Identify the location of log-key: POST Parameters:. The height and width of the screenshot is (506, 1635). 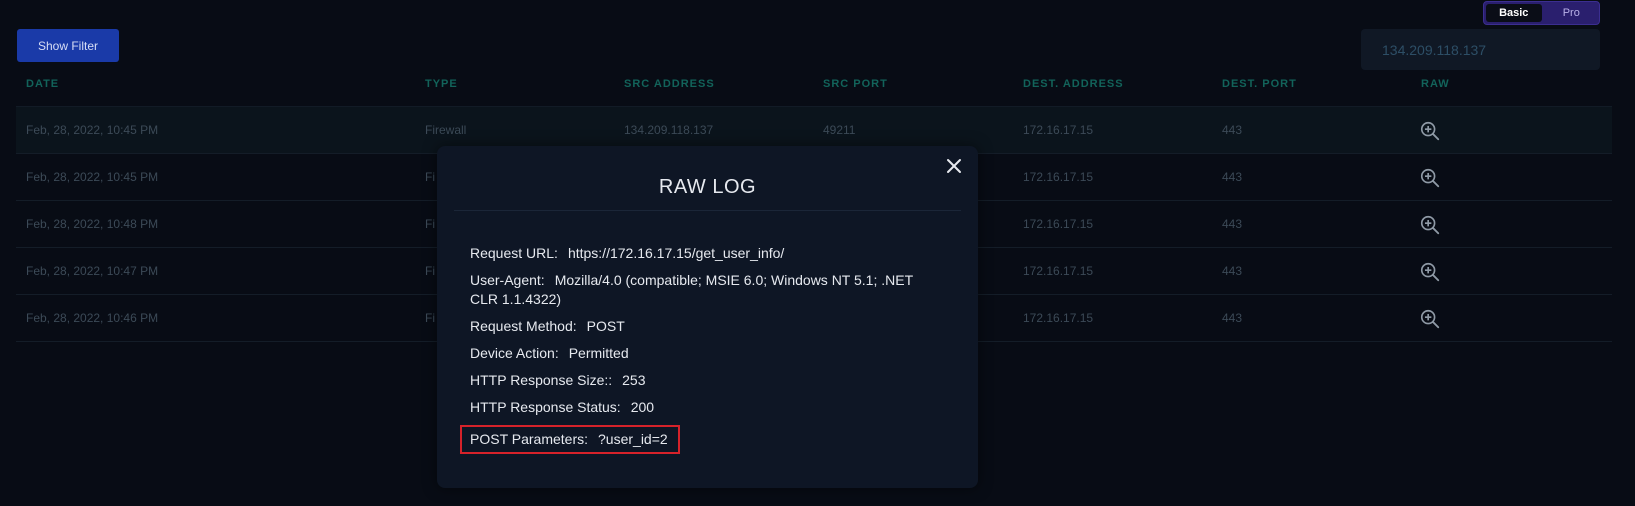
(529, 439).